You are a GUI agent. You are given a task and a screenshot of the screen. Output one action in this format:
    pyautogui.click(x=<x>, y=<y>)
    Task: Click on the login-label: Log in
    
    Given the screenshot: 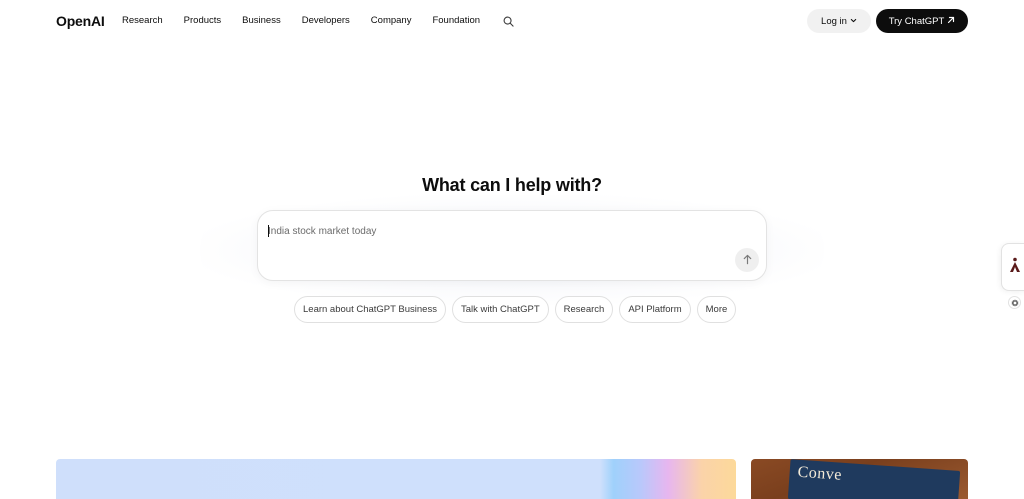 What is the action you would take?
    pyautogui.click(x=834, y=21)
    